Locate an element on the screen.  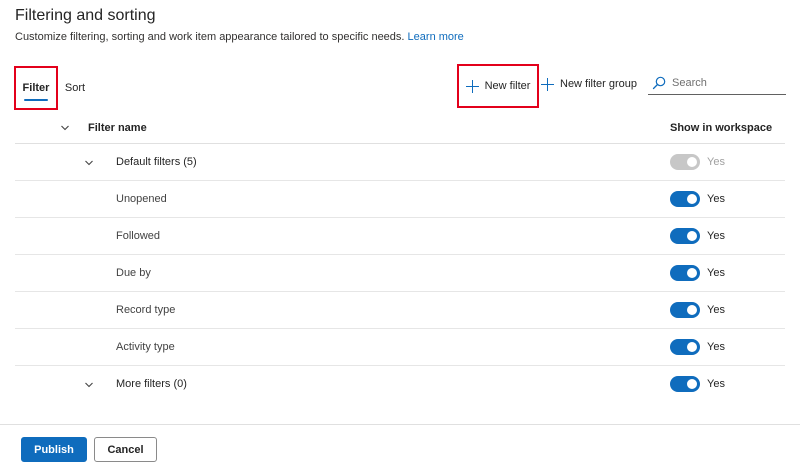
tab-sort-label: Sort is located at coordinates (75, 88).